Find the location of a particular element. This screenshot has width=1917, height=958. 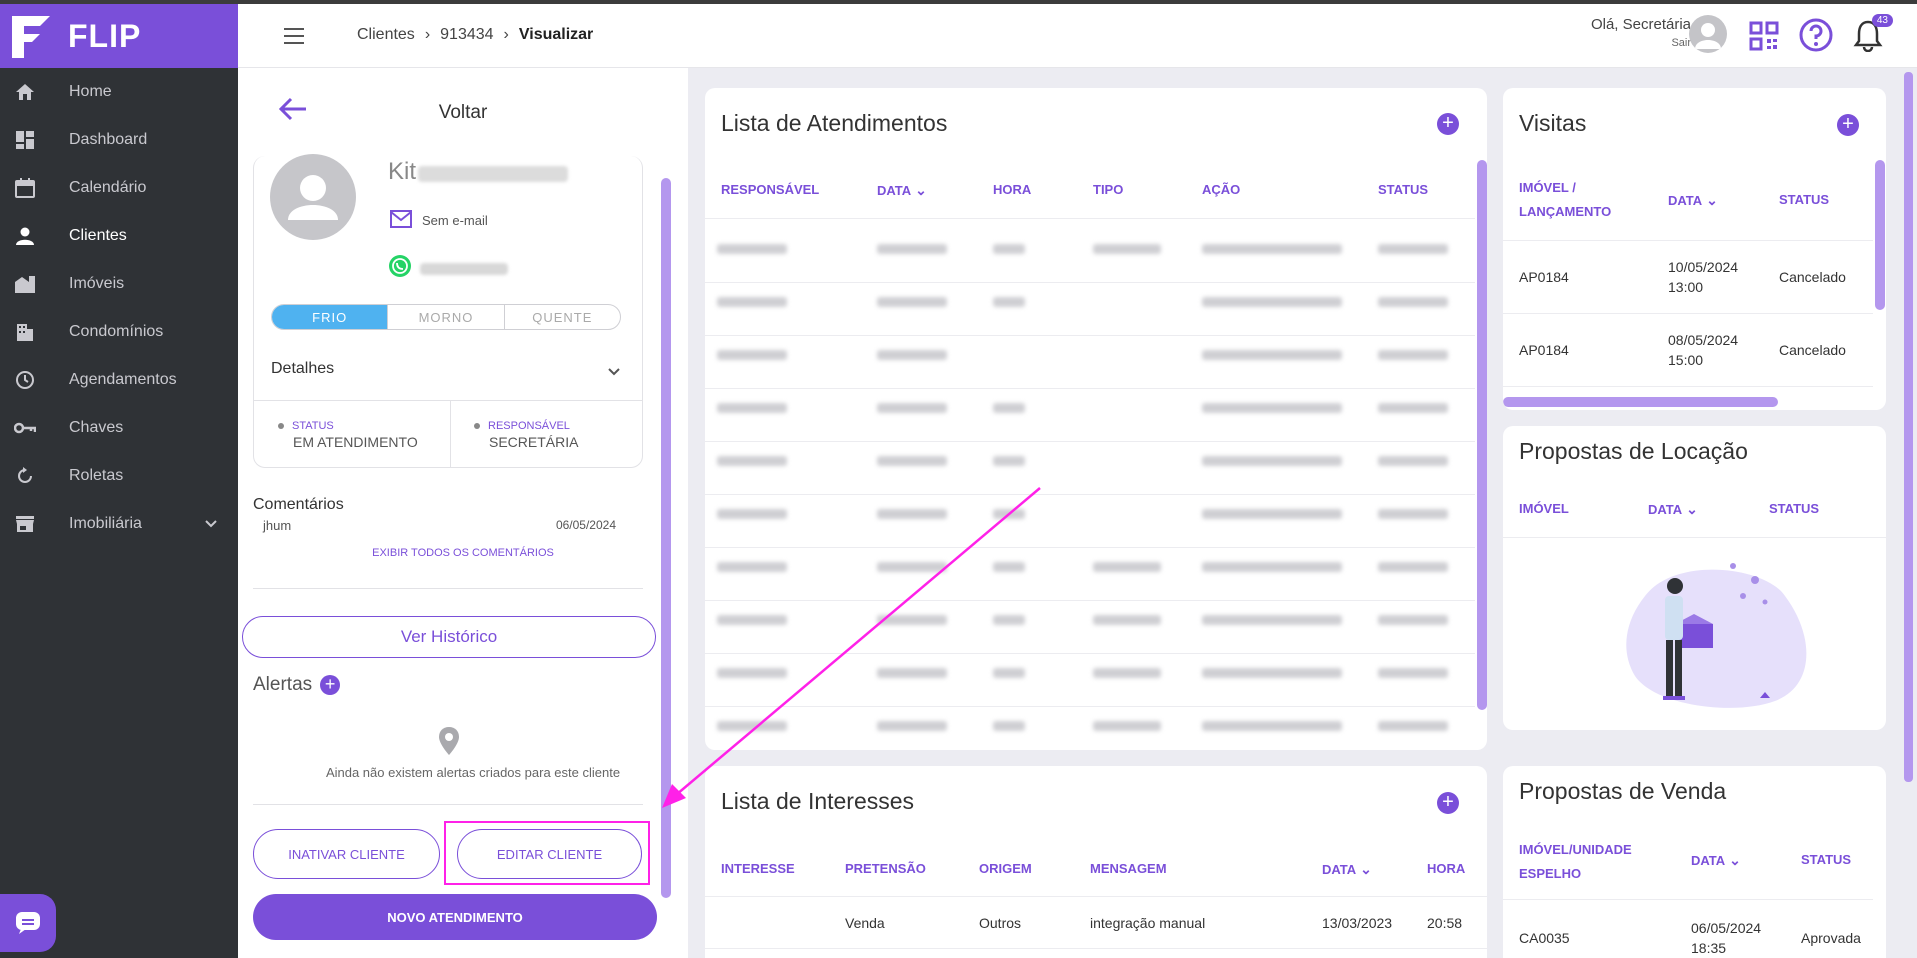

add-alert-icon: + is located at coordinates (330, 685).